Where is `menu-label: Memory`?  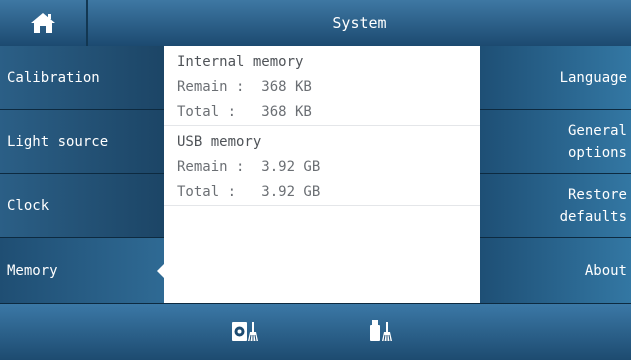
menu-label: Memory is located at coordinates (32, 270).